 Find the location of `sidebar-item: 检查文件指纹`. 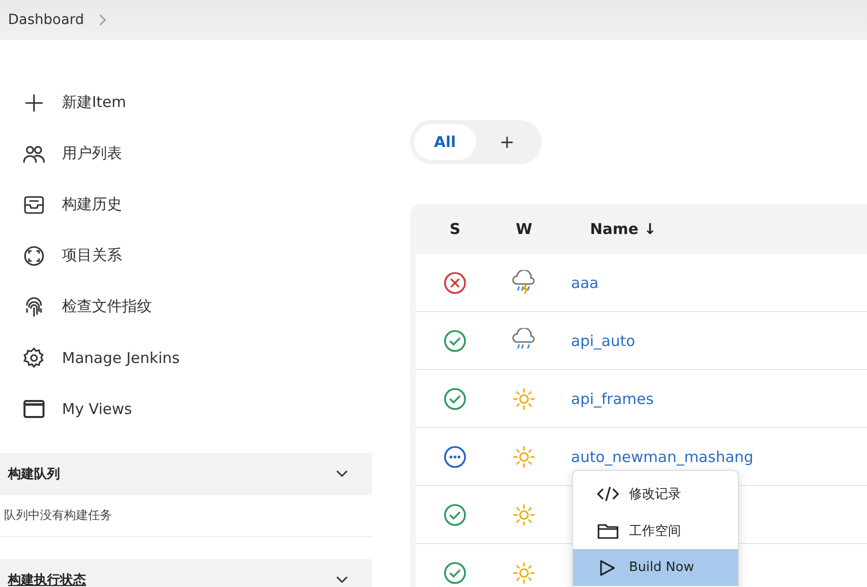

sidebar-item: 检查文件指纹 is located at coordinates (197, 306).